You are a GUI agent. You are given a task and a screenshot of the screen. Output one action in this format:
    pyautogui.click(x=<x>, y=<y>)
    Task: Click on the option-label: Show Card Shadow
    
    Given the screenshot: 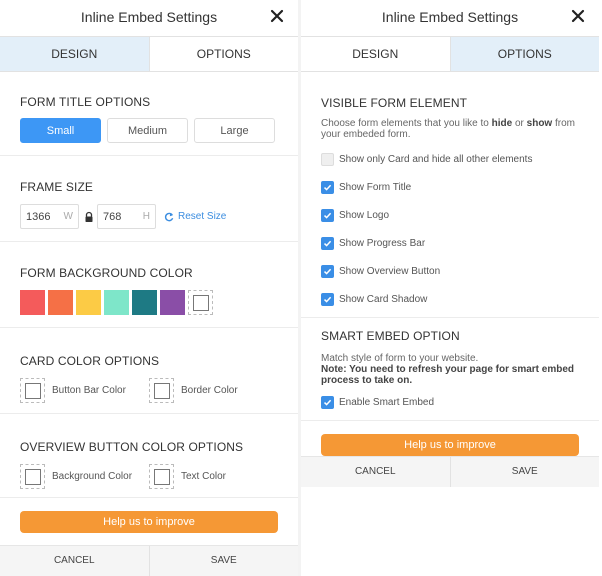 What is the action you would take?
    pyautogui.click(x=383, y=299)
    